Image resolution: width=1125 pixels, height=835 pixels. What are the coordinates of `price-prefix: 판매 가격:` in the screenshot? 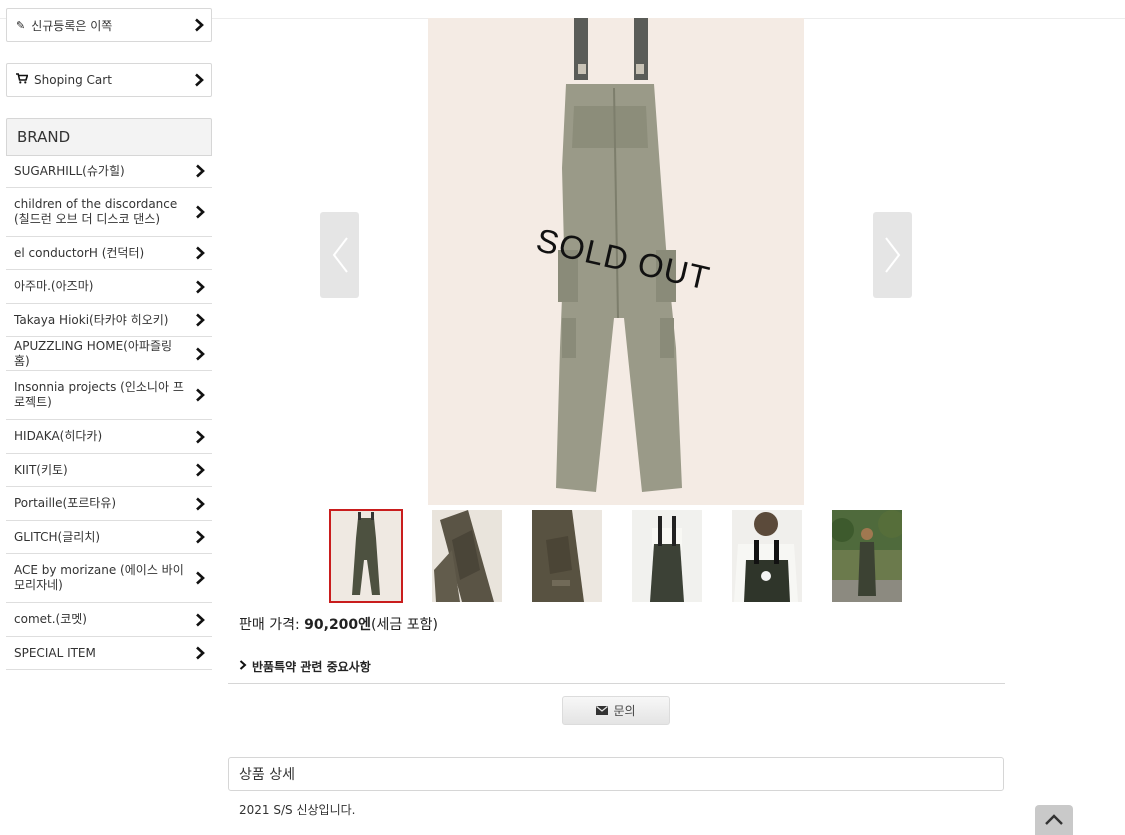 It's located at (272, 625).